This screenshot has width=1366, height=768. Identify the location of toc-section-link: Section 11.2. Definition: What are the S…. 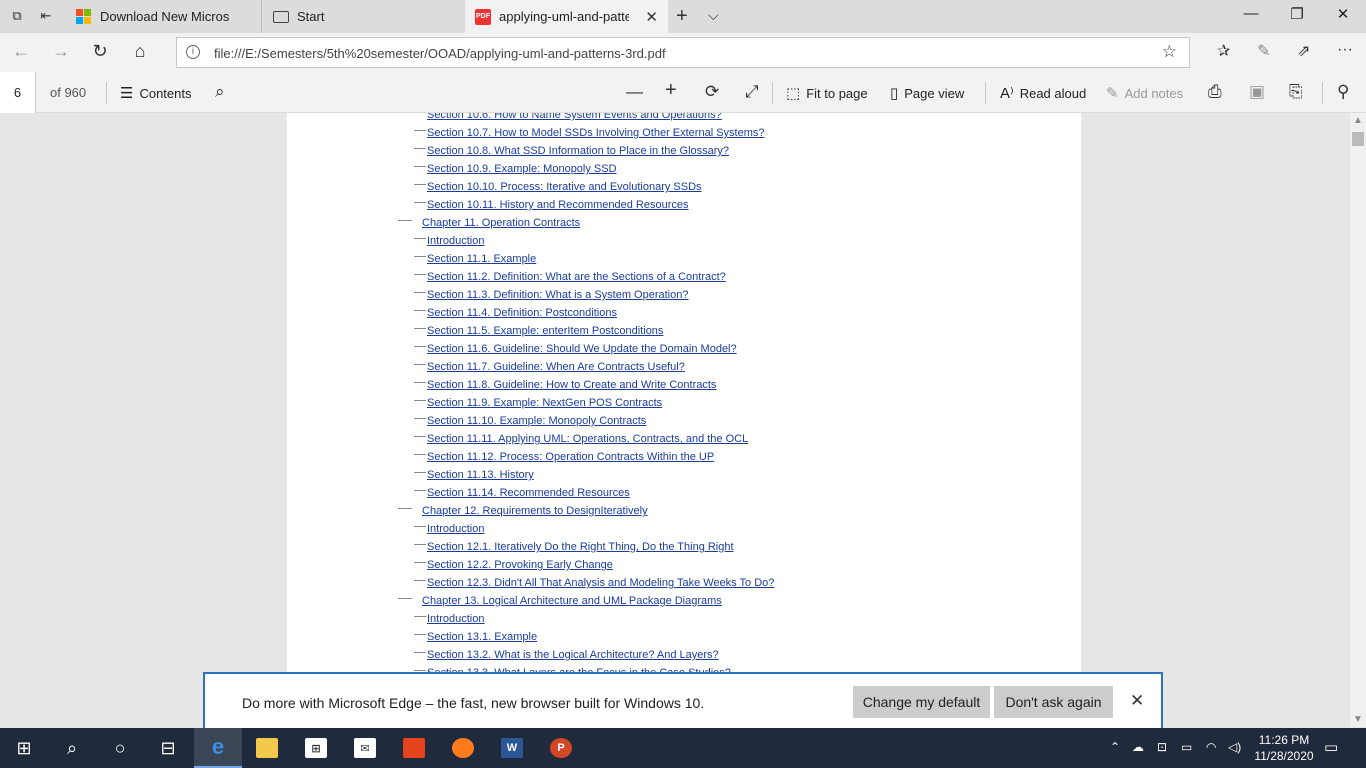
(576, 277).